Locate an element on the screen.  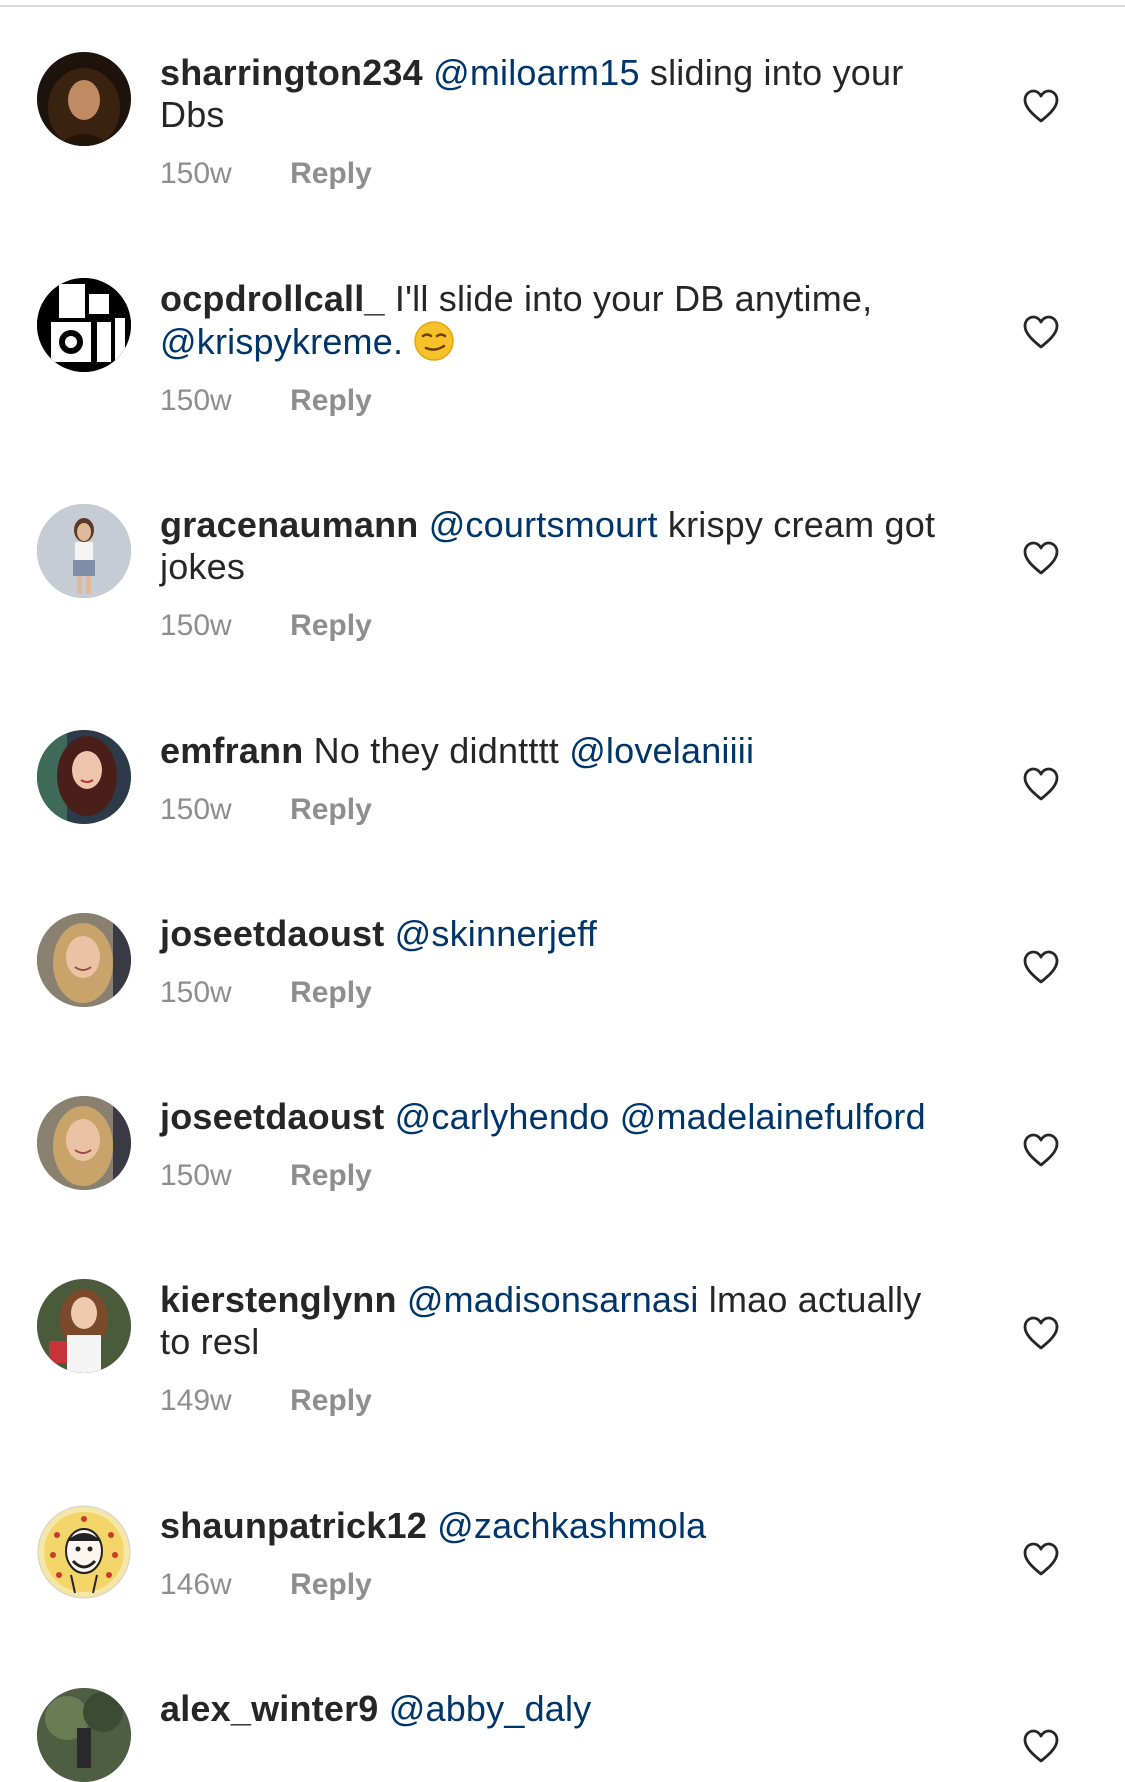
comment-mention: @courtsmourt is located at coordinates (543, 524).